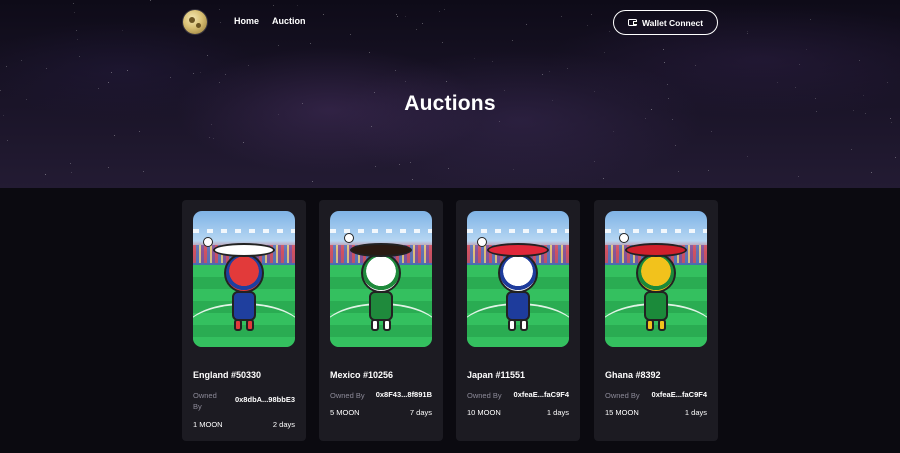 The width and height of the screenshot is (900, 453). I want to click on owner-address: 0x8dbA...98bbE3, so click(265, 399).